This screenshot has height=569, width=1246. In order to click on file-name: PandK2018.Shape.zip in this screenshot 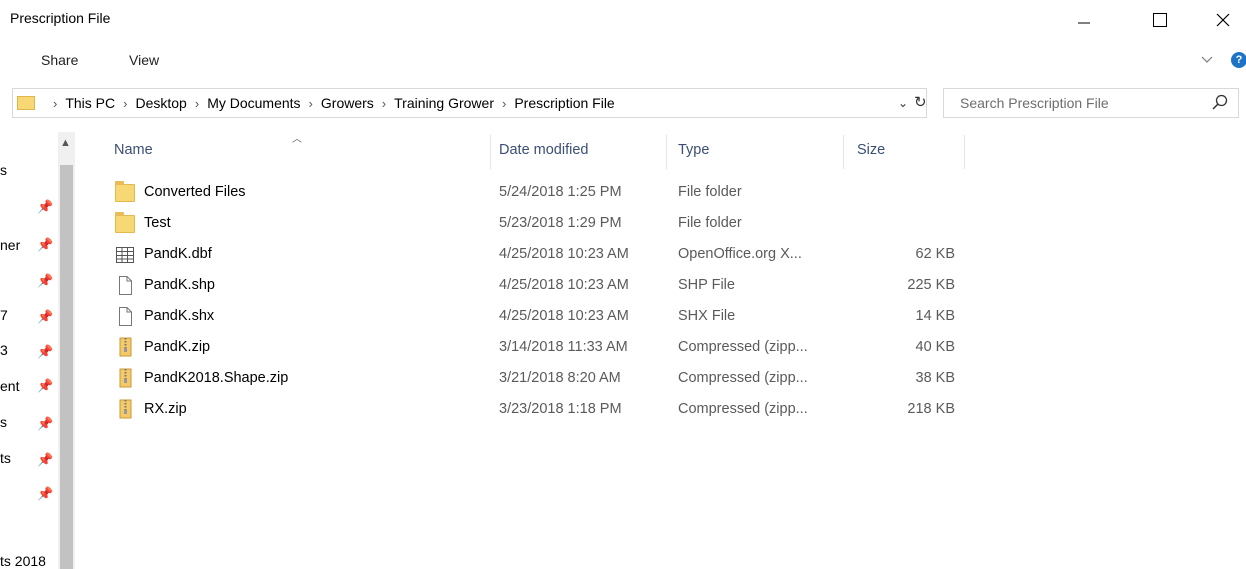, I will do `click(216, 378)`.